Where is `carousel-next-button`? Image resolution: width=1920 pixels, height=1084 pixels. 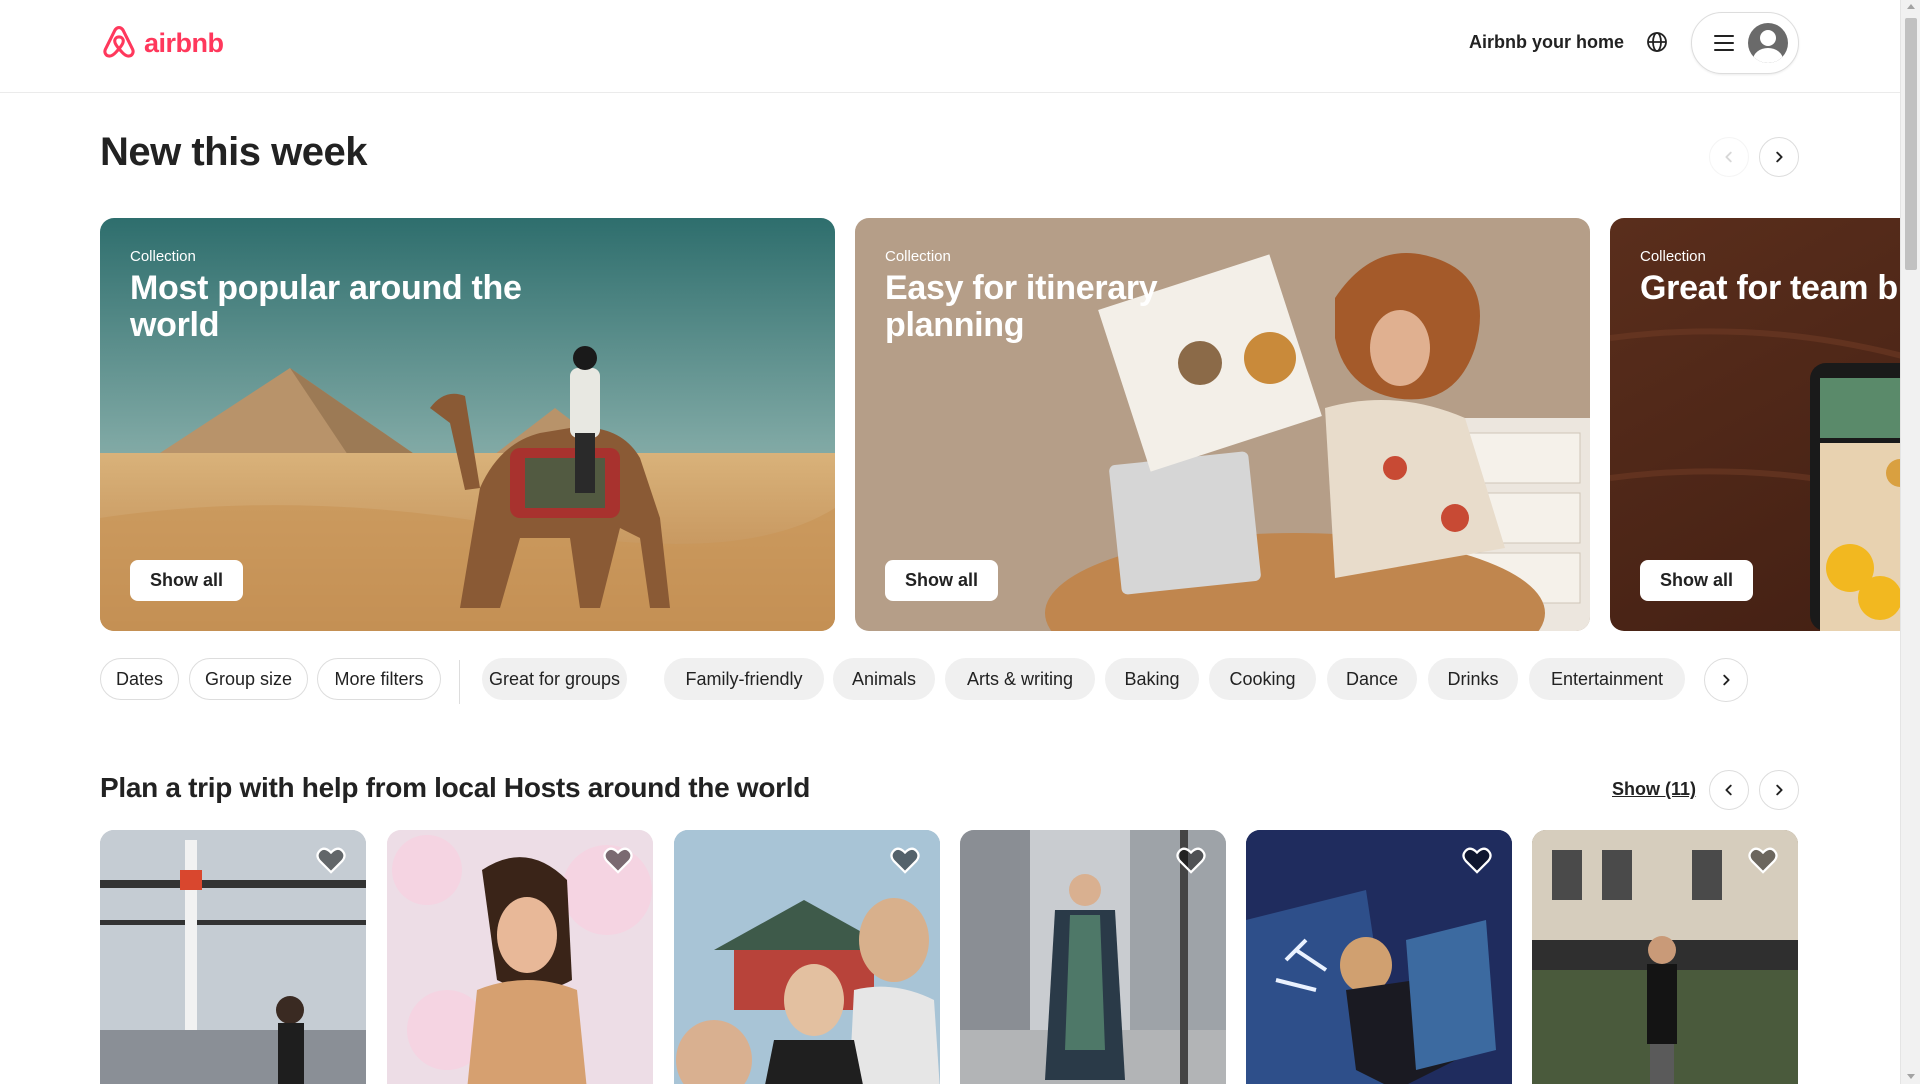 carousel-next-button is located at coordinates (1779, 157).